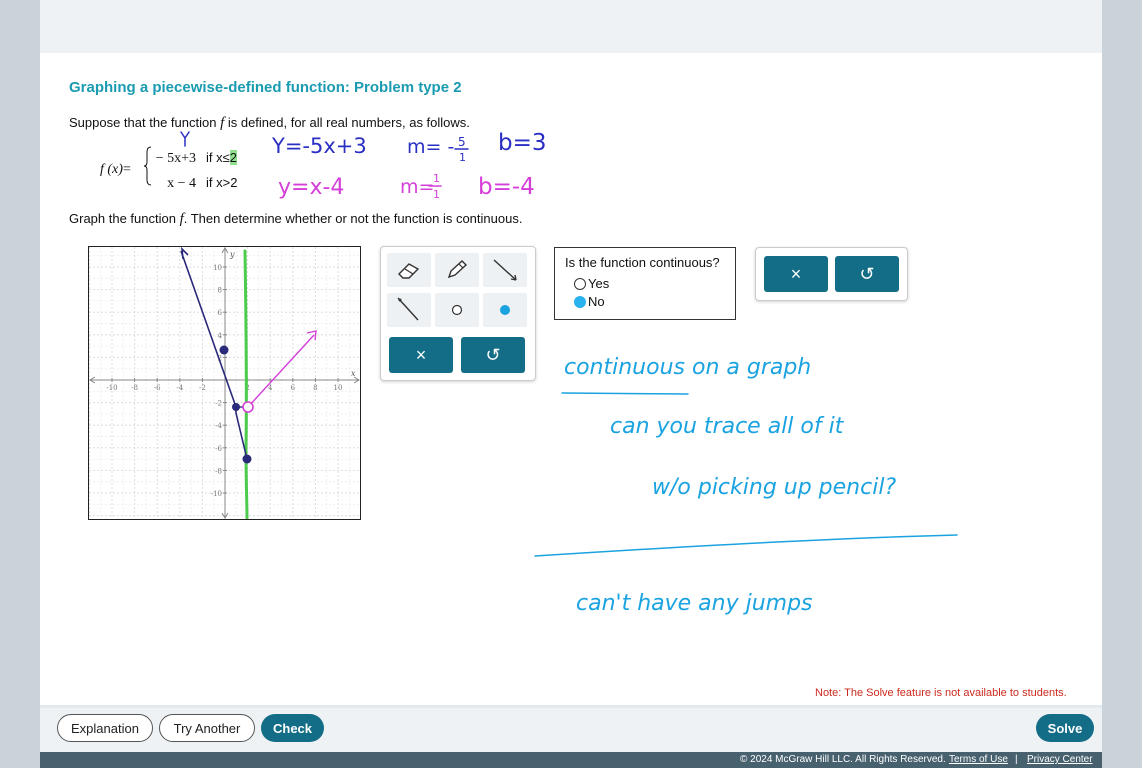 The height and width of the screenshot is (768, 1142). I want to click on fx-equals: =, so click(126, 169).